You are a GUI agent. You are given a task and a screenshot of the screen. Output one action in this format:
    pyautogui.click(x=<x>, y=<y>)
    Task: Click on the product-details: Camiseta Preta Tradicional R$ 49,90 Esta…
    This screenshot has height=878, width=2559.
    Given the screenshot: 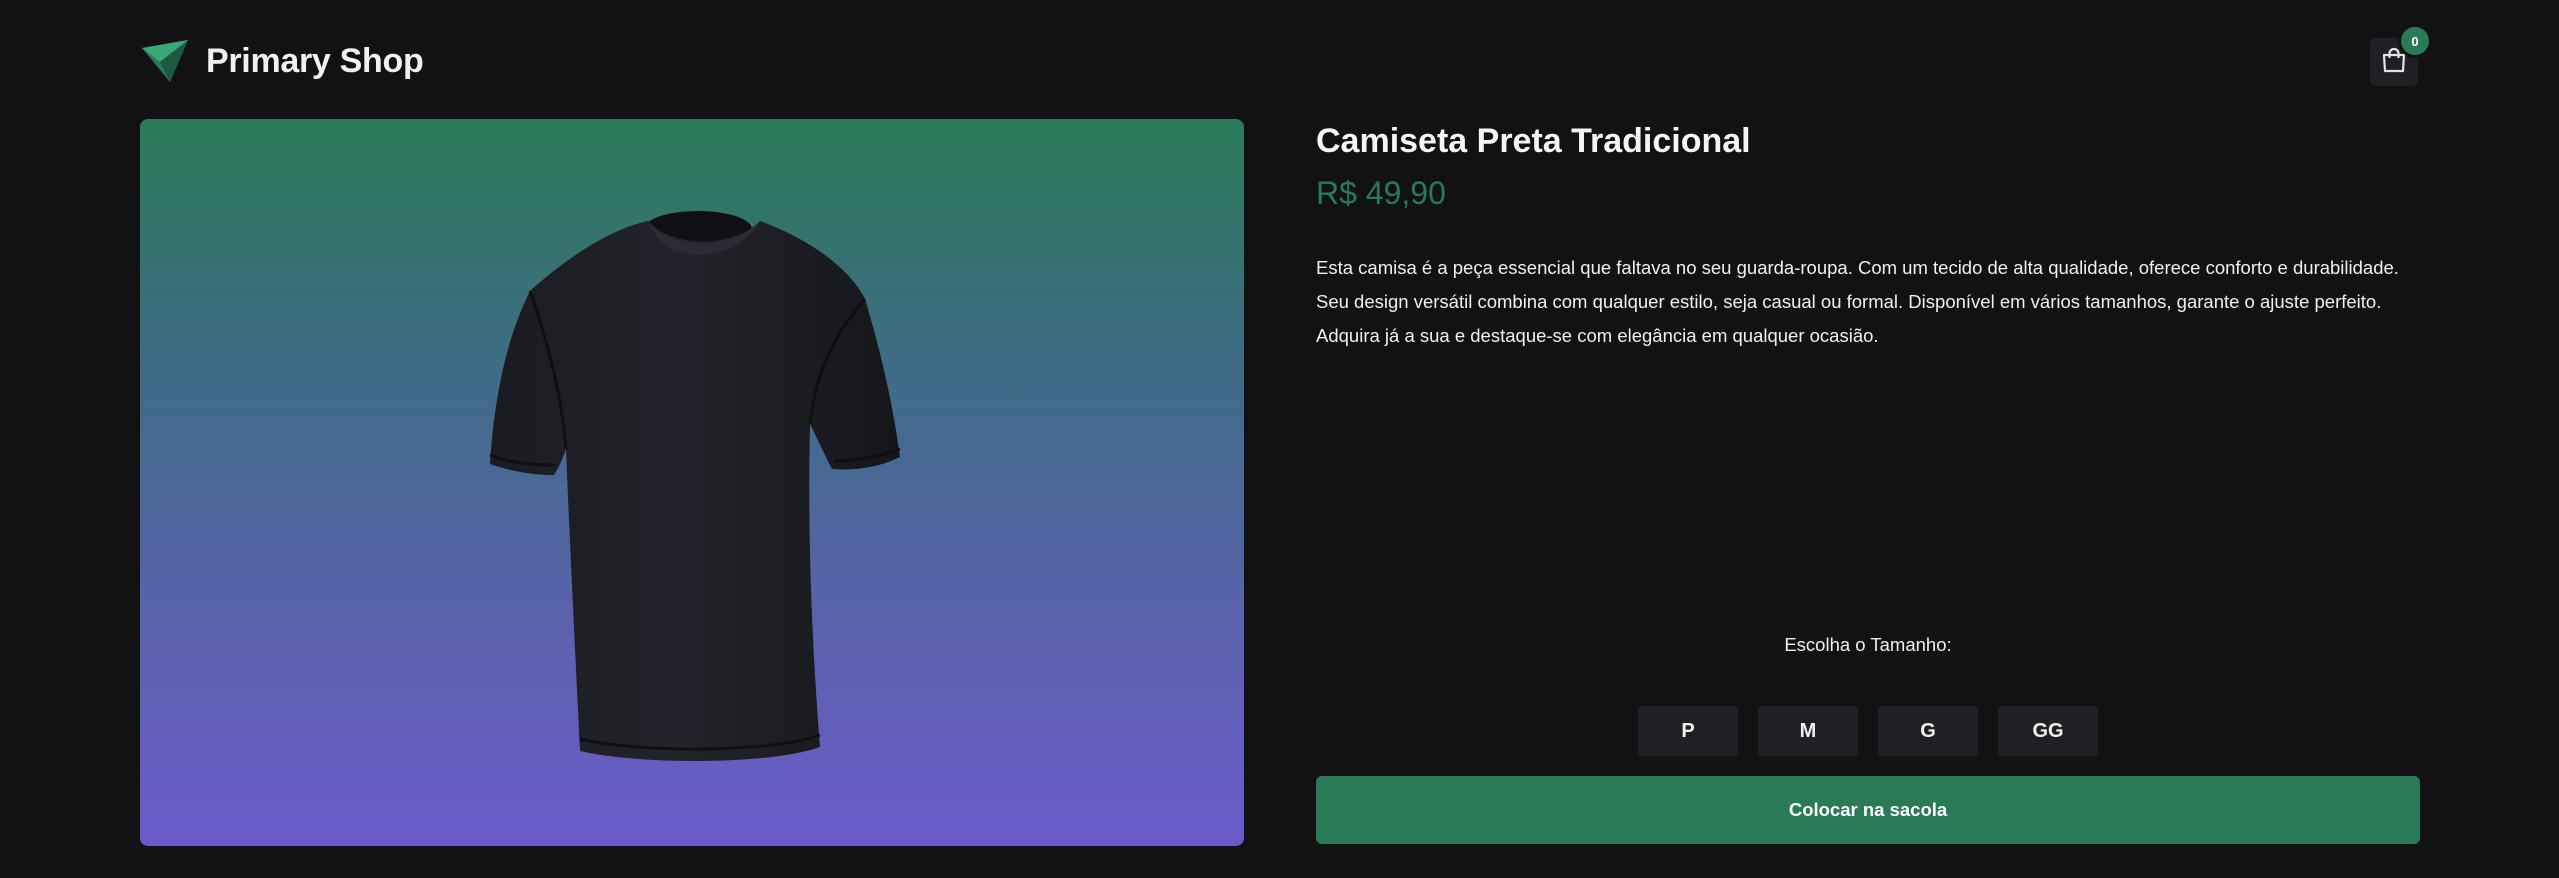 What is the action you would take?
    pyautogui.click(x=1868, y=236)
    